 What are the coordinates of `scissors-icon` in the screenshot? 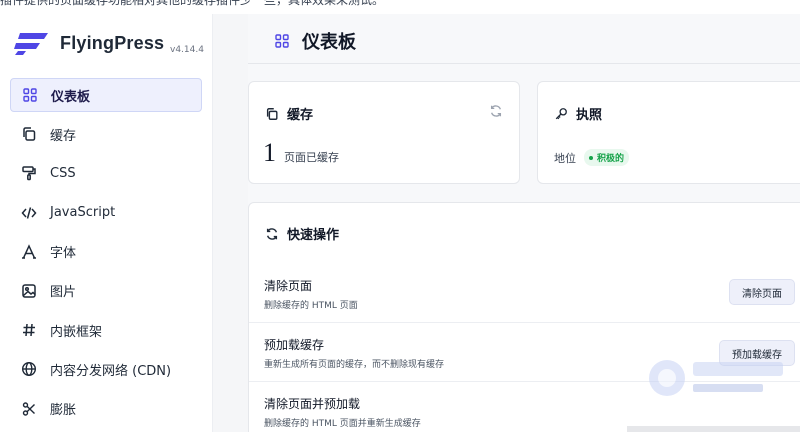 It's located at (29, 409).